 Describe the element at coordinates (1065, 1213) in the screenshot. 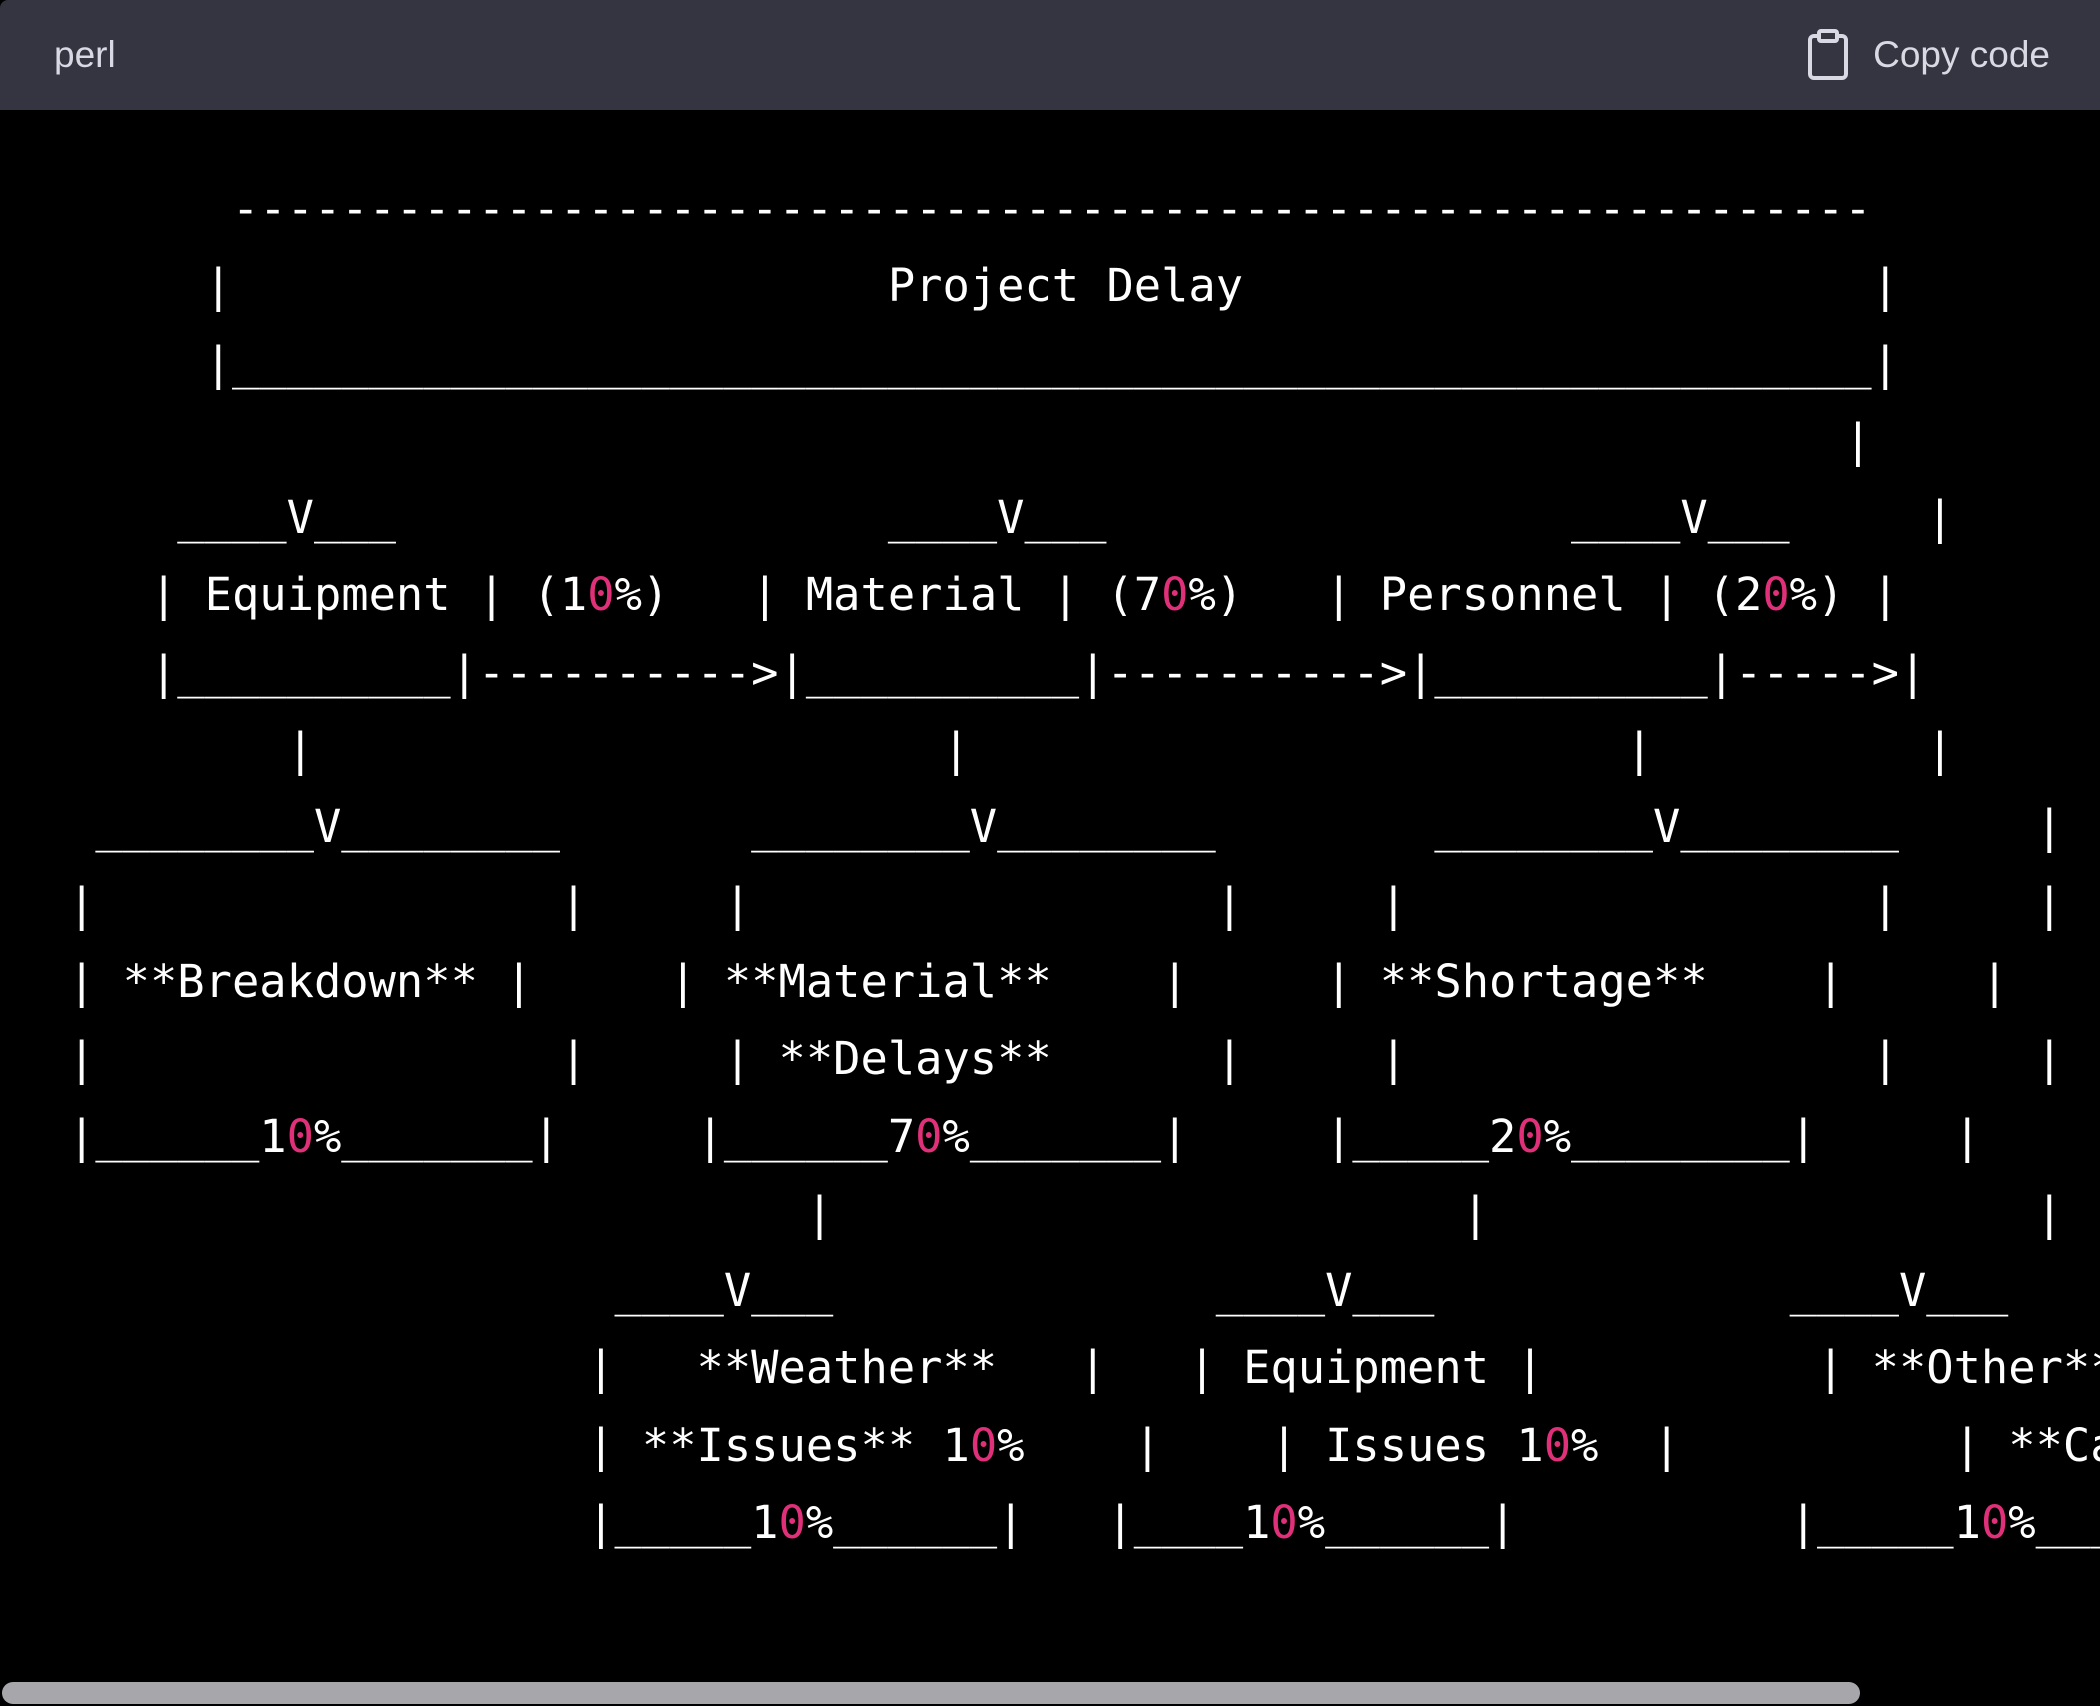

I see `code-line: | | |` at that location.